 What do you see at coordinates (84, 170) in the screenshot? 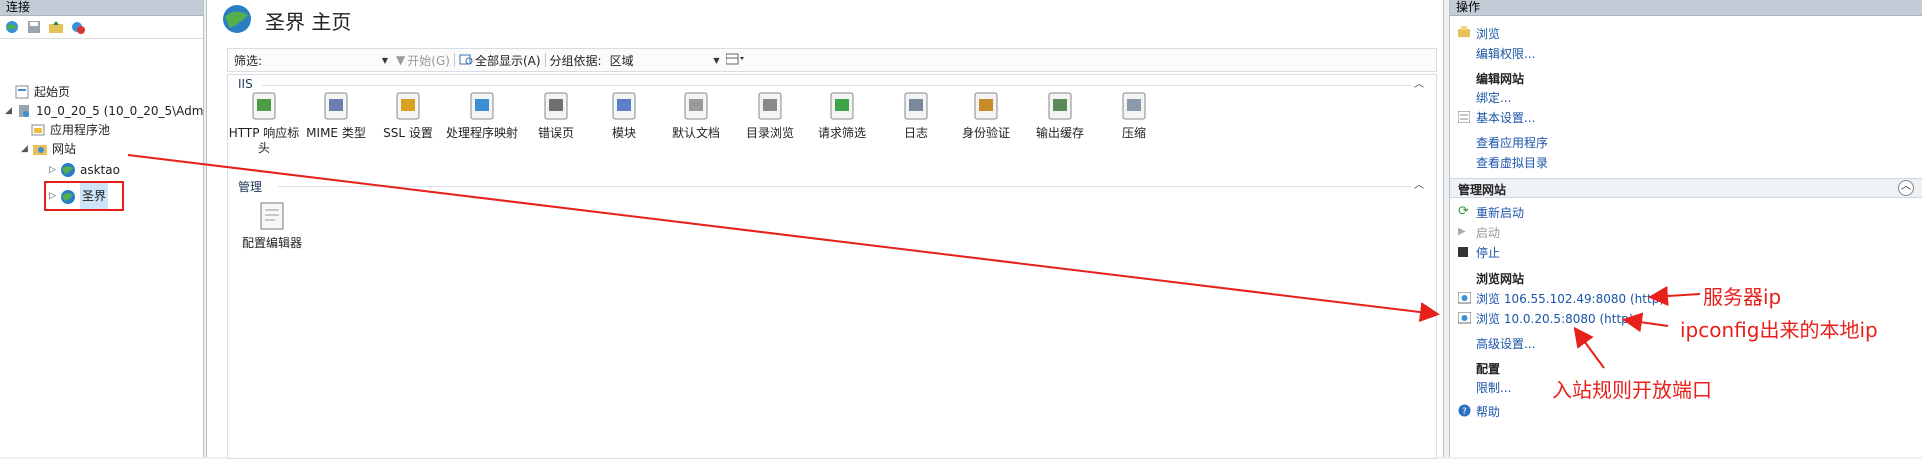
I see `tree-item-site-asktao: ▷ asktao` at bounding box center [84, 170].